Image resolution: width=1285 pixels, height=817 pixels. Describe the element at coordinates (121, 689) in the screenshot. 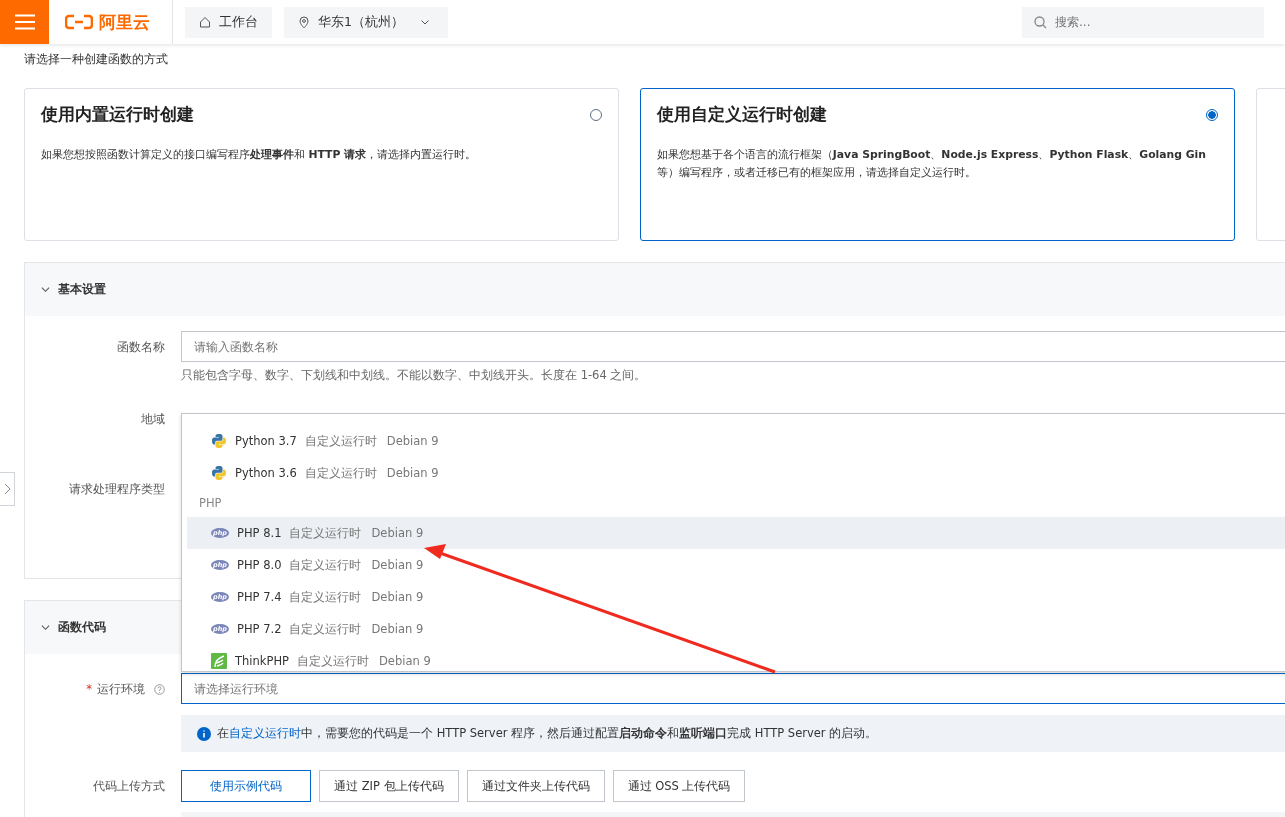

I see `field-label: 运行环境` at that location.